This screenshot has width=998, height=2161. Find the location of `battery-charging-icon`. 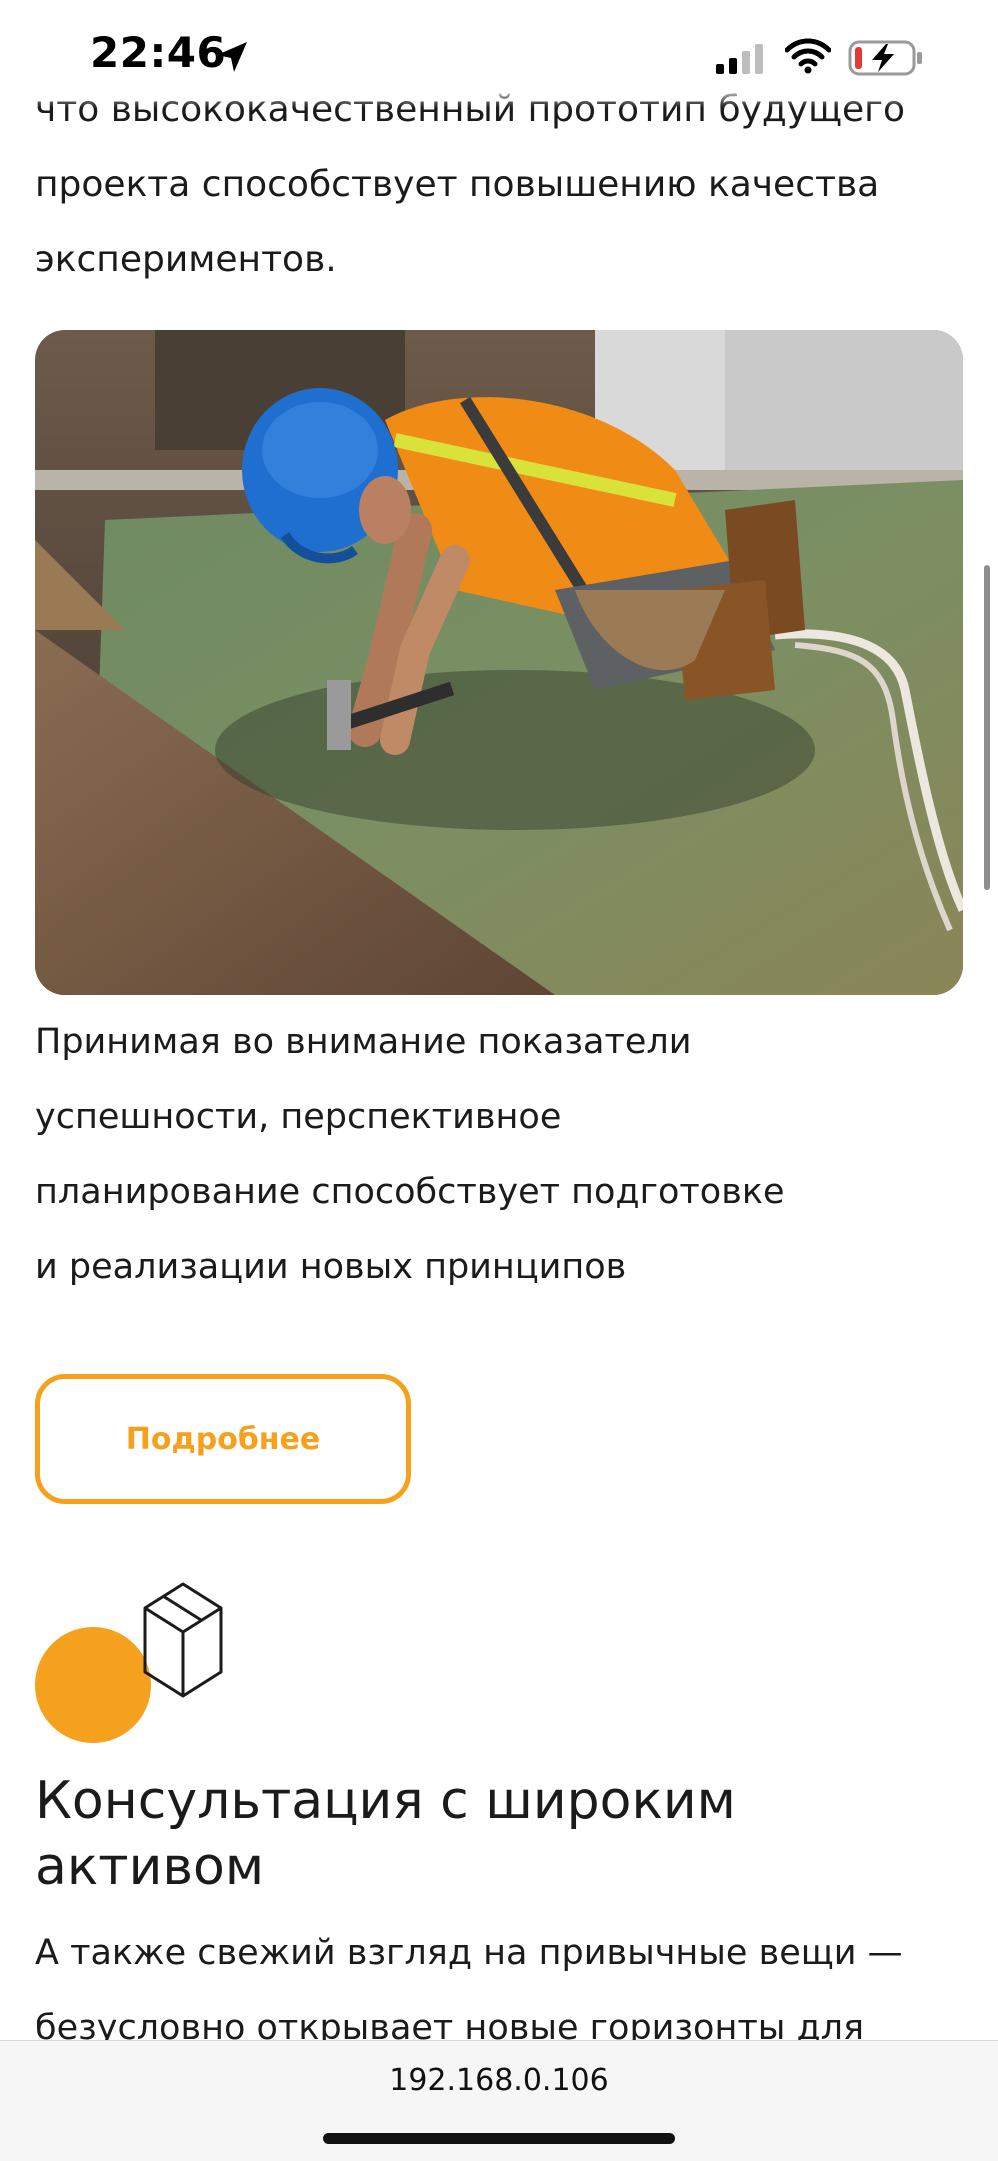

battery-charging-icon is located at coordinates (885, 58).